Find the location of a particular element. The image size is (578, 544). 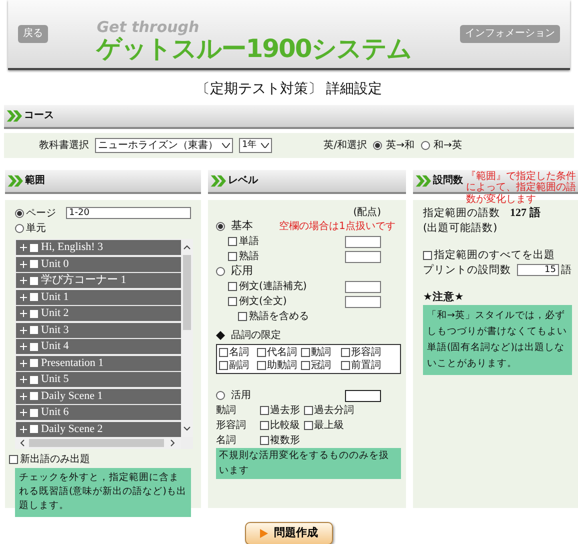

unit-item: Unit 4 is located at coordinates (98, 346).